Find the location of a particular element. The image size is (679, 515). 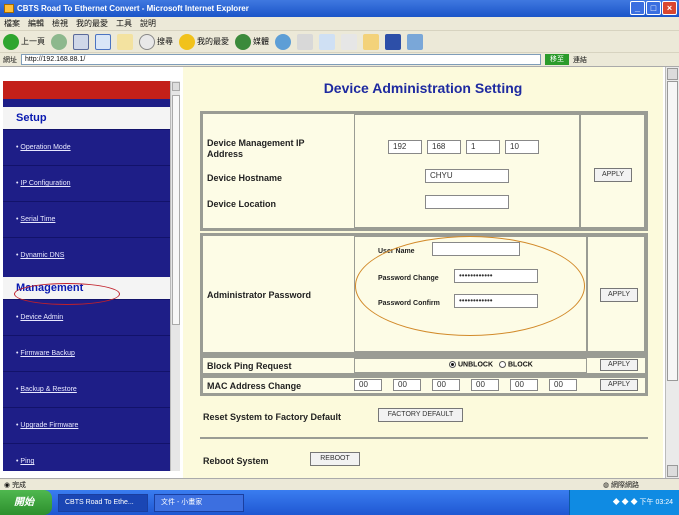

device-mgmt-ip-label: Device Management IP Address is located at coordinates (256, 148).